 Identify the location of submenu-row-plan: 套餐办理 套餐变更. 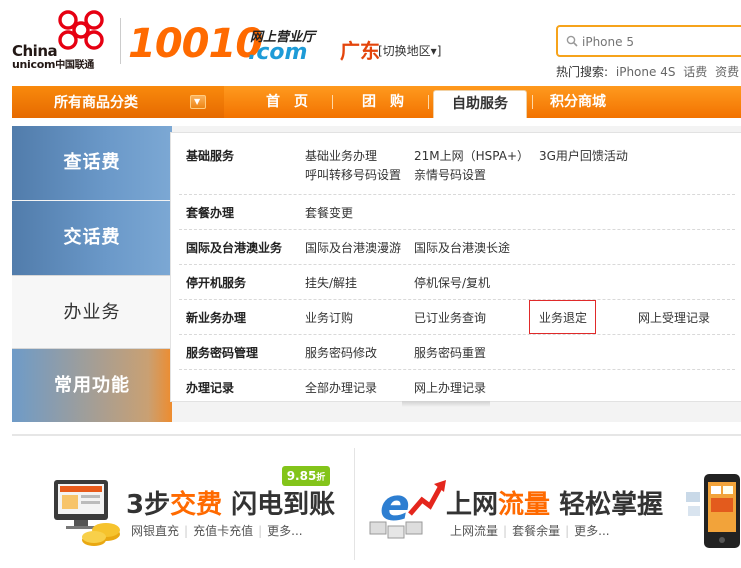
(457, 212).